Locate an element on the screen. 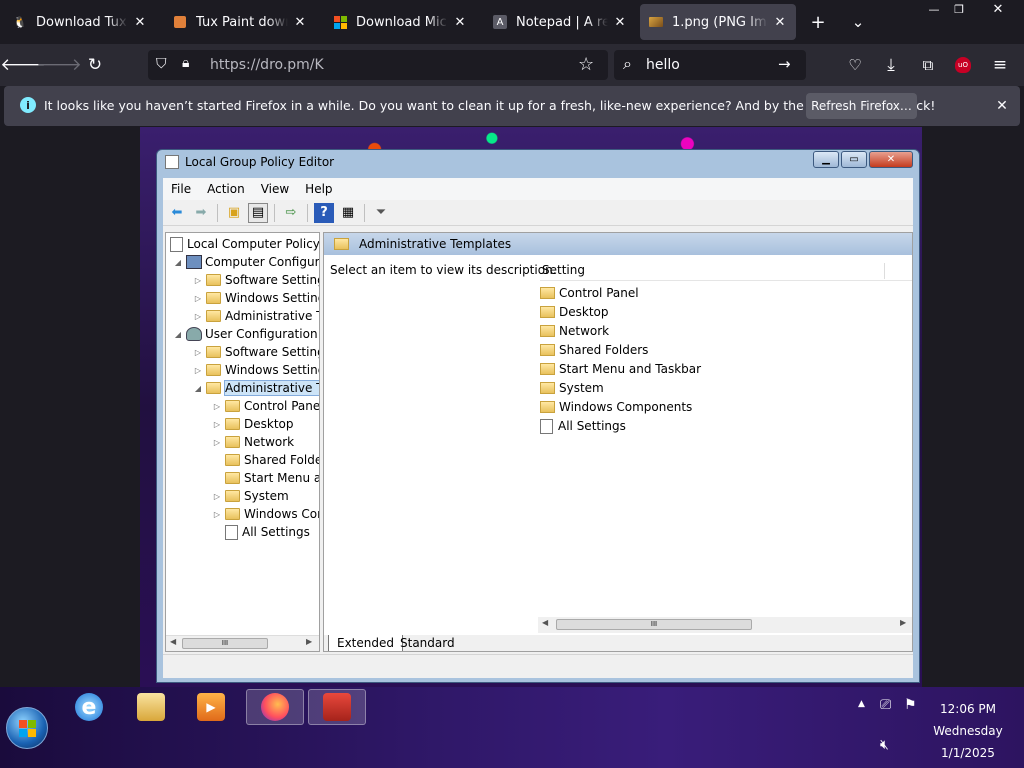 The image size is (1024, 768). minimize-icon: ▁ is located at coordinates (826, 159).